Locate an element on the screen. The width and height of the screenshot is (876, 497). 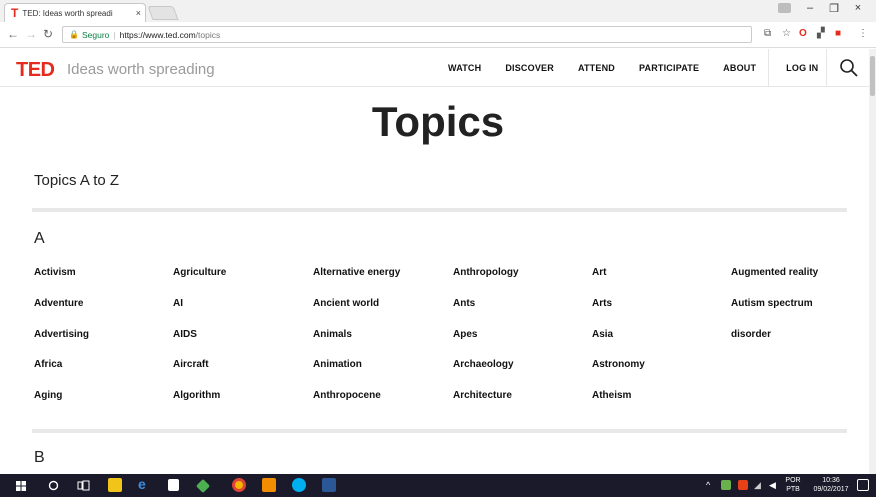
topic-link: Ancient world is located at coordinates (383, 313).